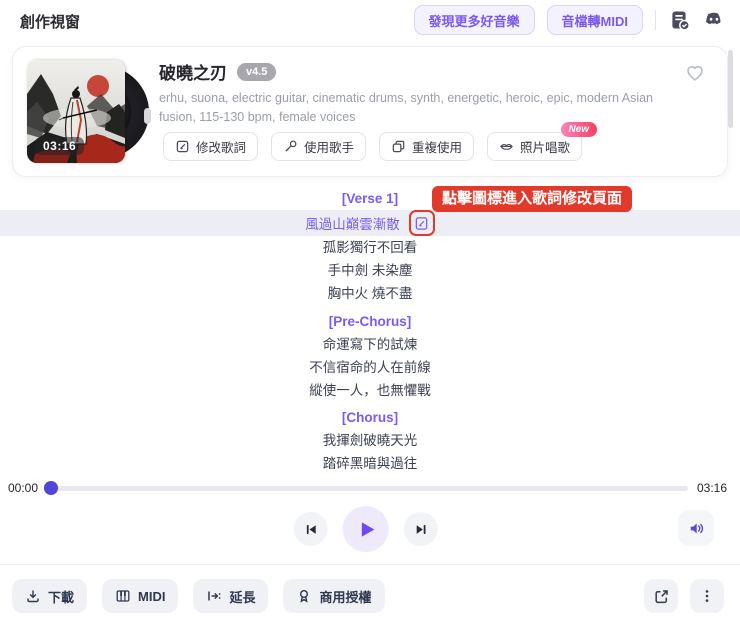 This screenshot has width=740, height=618. I want to click on skip-previous-icon, so click(311, 529).